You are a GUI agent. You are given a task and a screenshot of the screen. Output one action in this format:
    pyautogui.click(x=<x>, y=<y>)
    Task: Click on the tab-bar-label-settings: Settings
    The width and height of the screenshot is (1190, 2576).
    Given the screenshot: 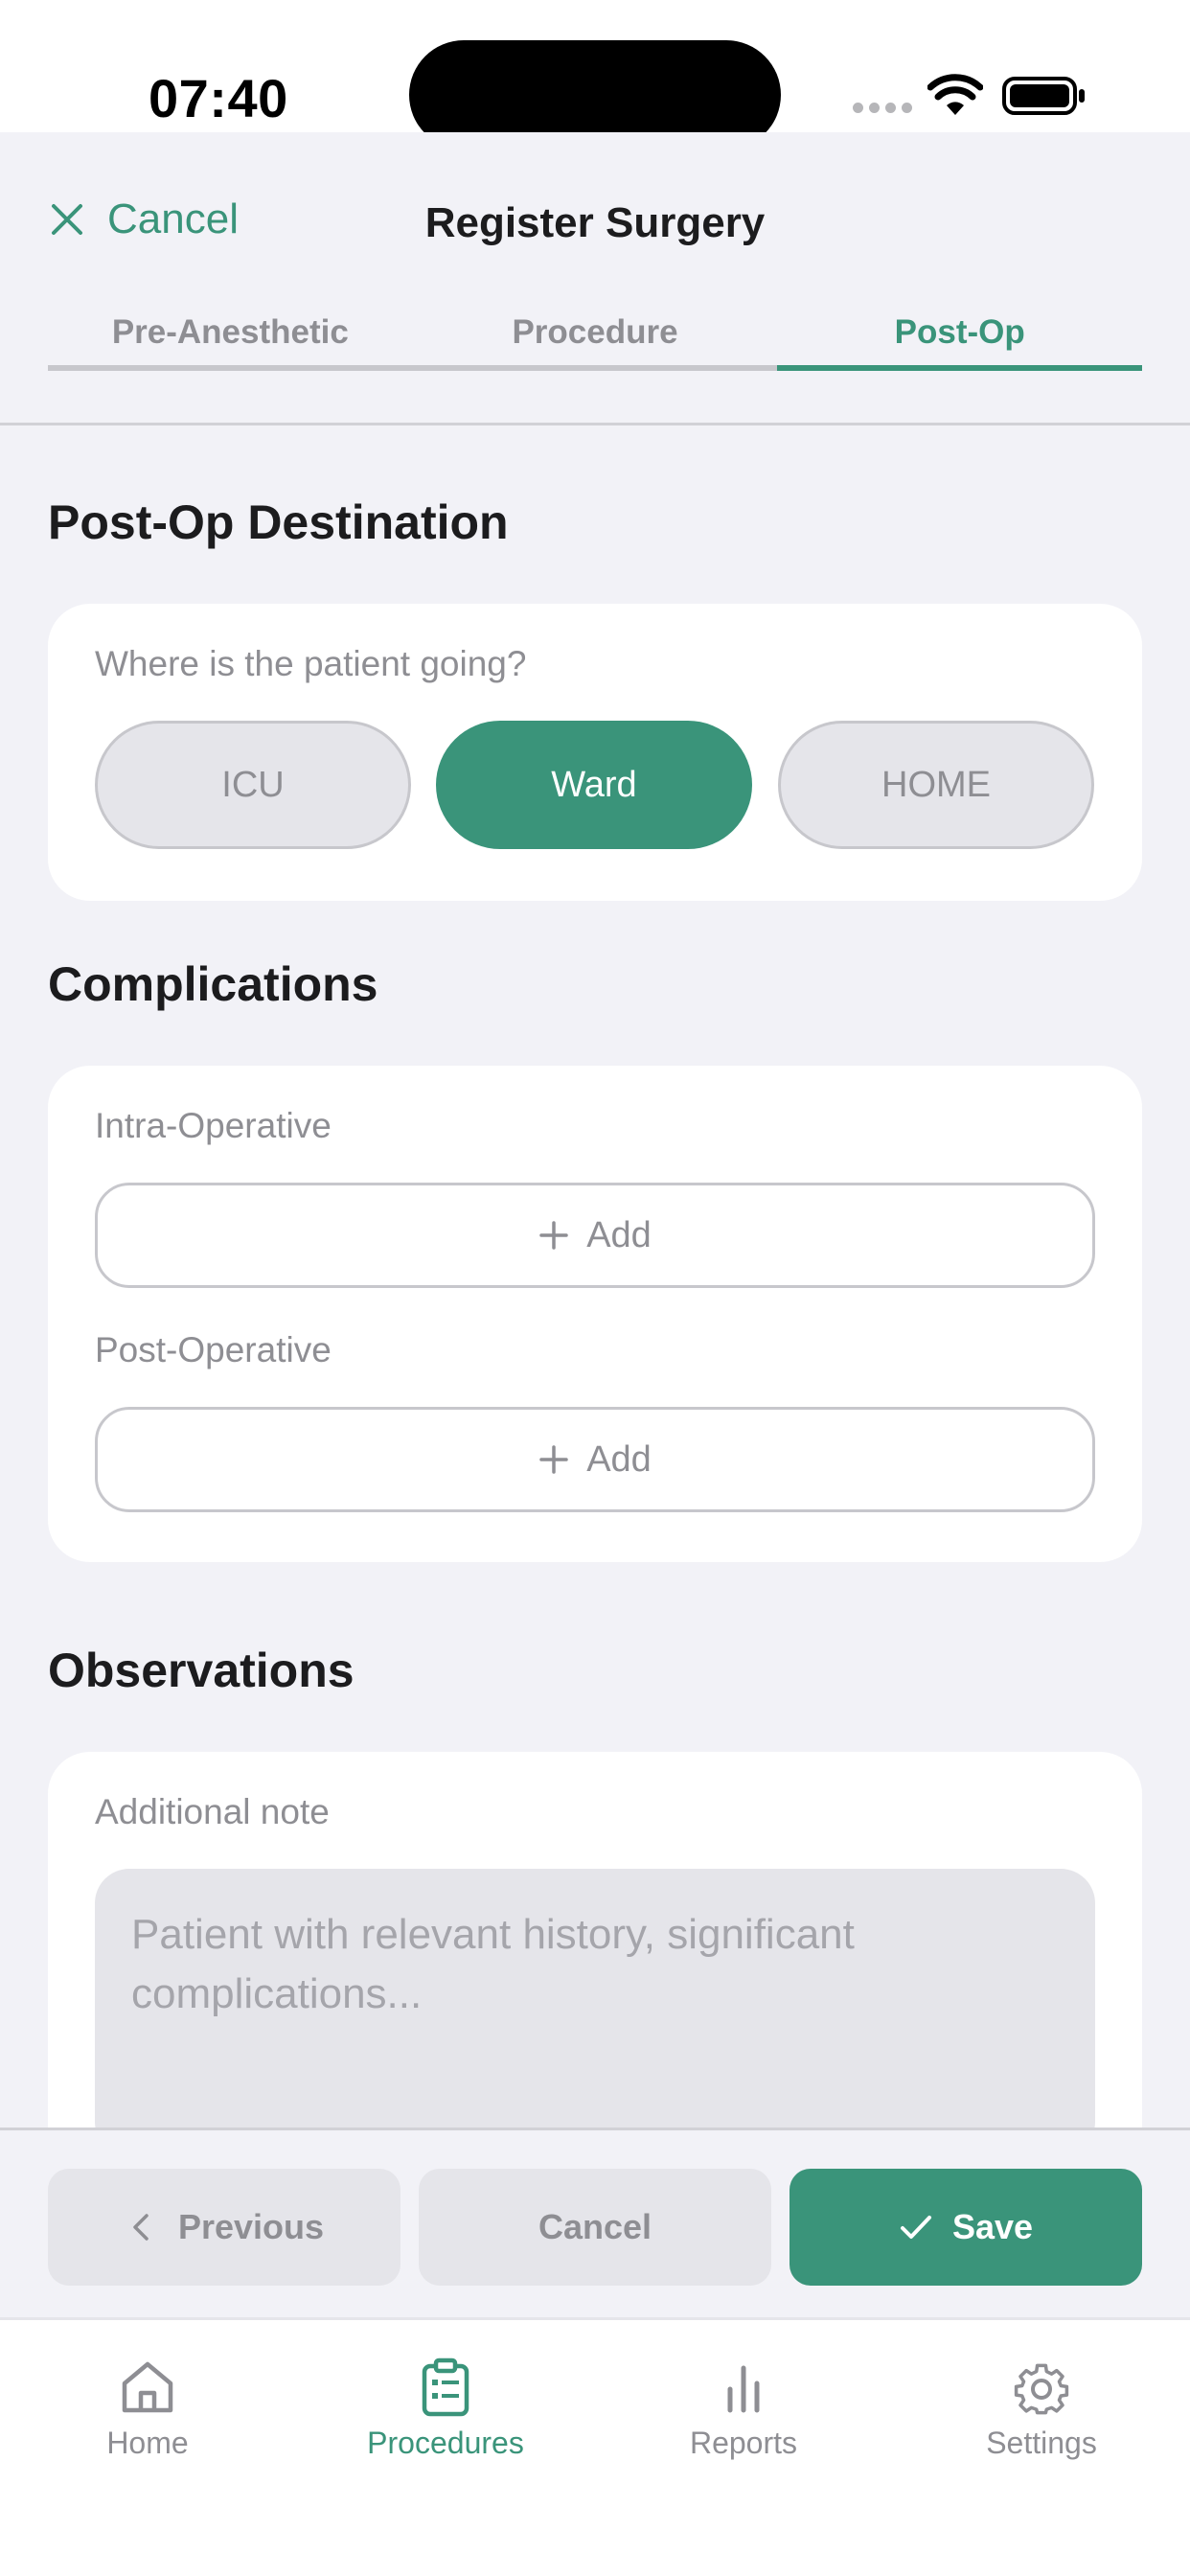 What is the action you would take?
    pyautogui.click(x=1041, y=2443)
    